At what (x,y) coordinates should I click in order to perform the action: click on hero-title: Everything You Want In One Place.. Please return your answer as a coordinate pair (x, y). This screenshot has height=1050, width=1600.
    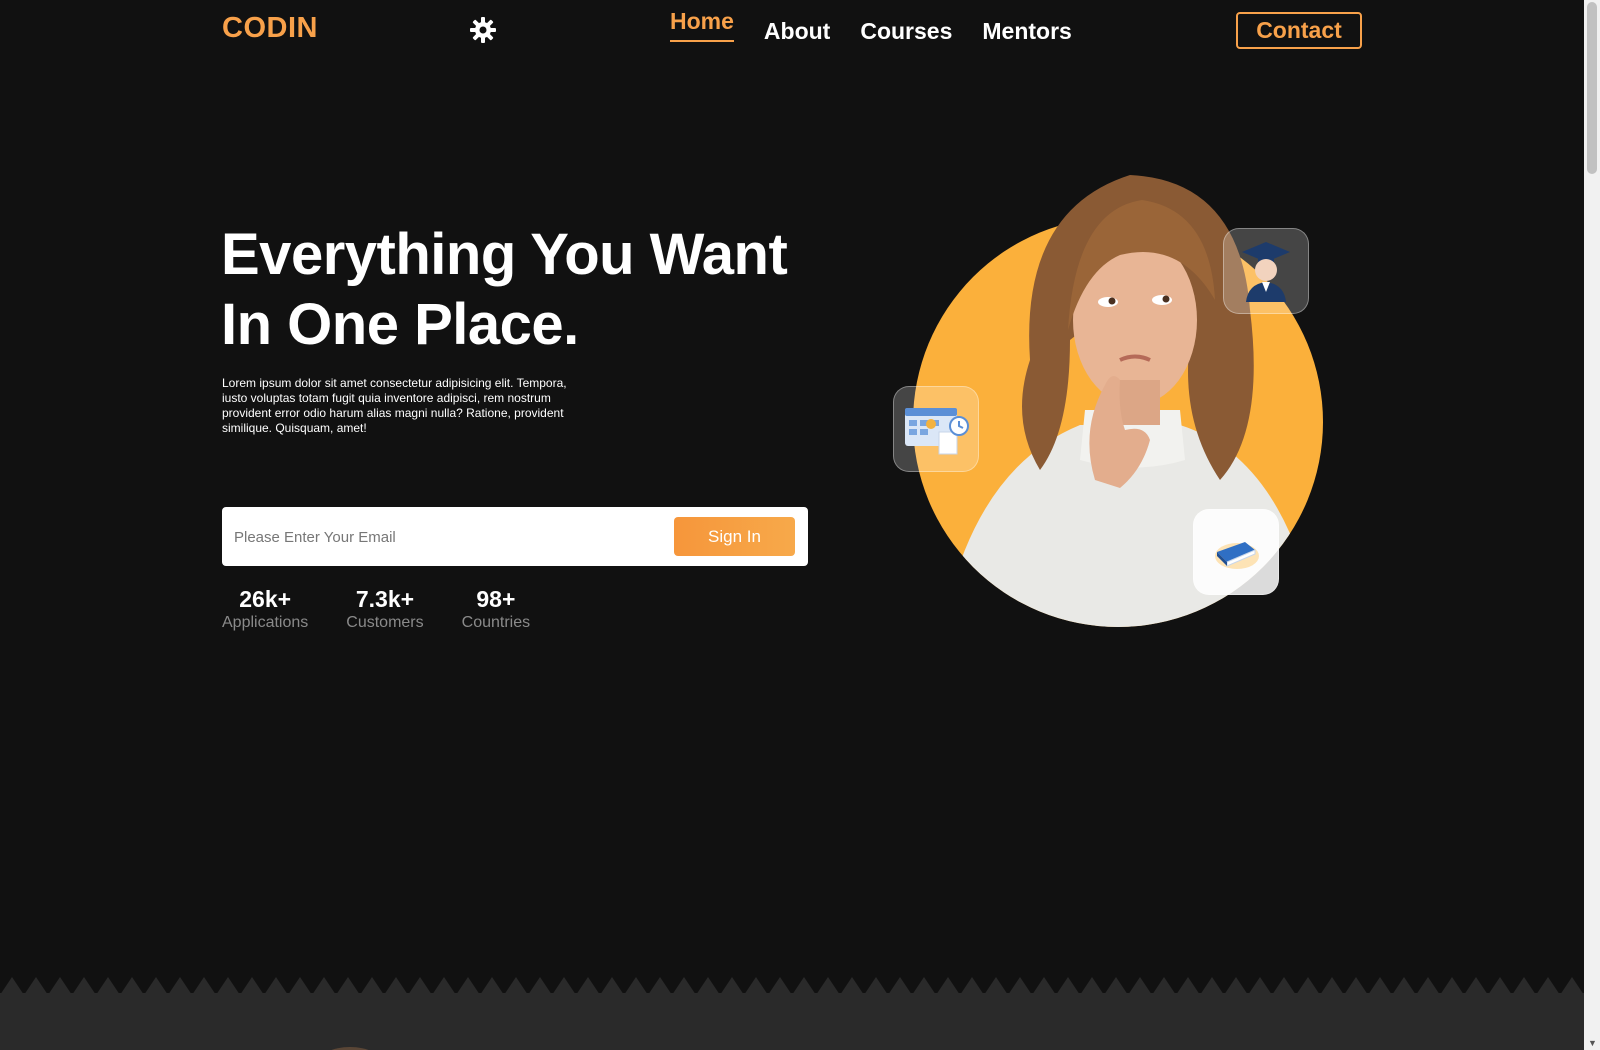
    Looking at the image, I should click on (521, 290).